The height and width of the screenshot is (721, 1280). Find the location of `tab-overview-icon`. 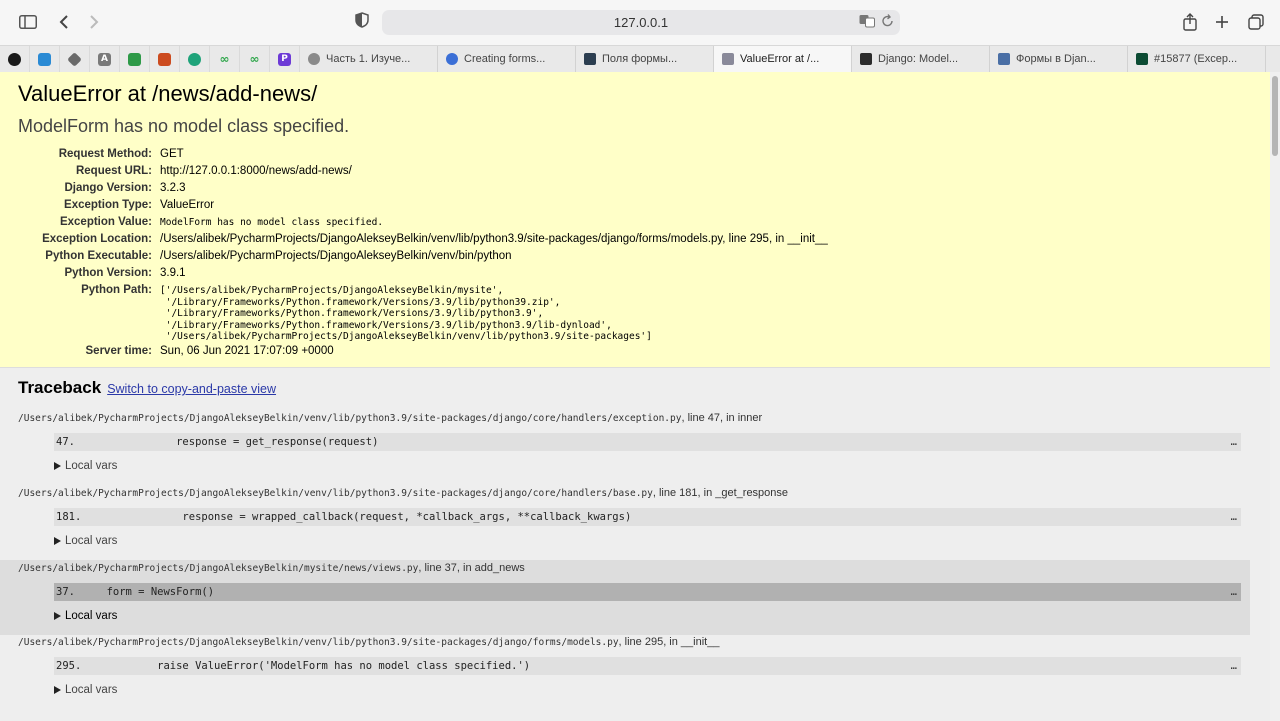

tab-overview-icon is located at coordinates (1256, 22).